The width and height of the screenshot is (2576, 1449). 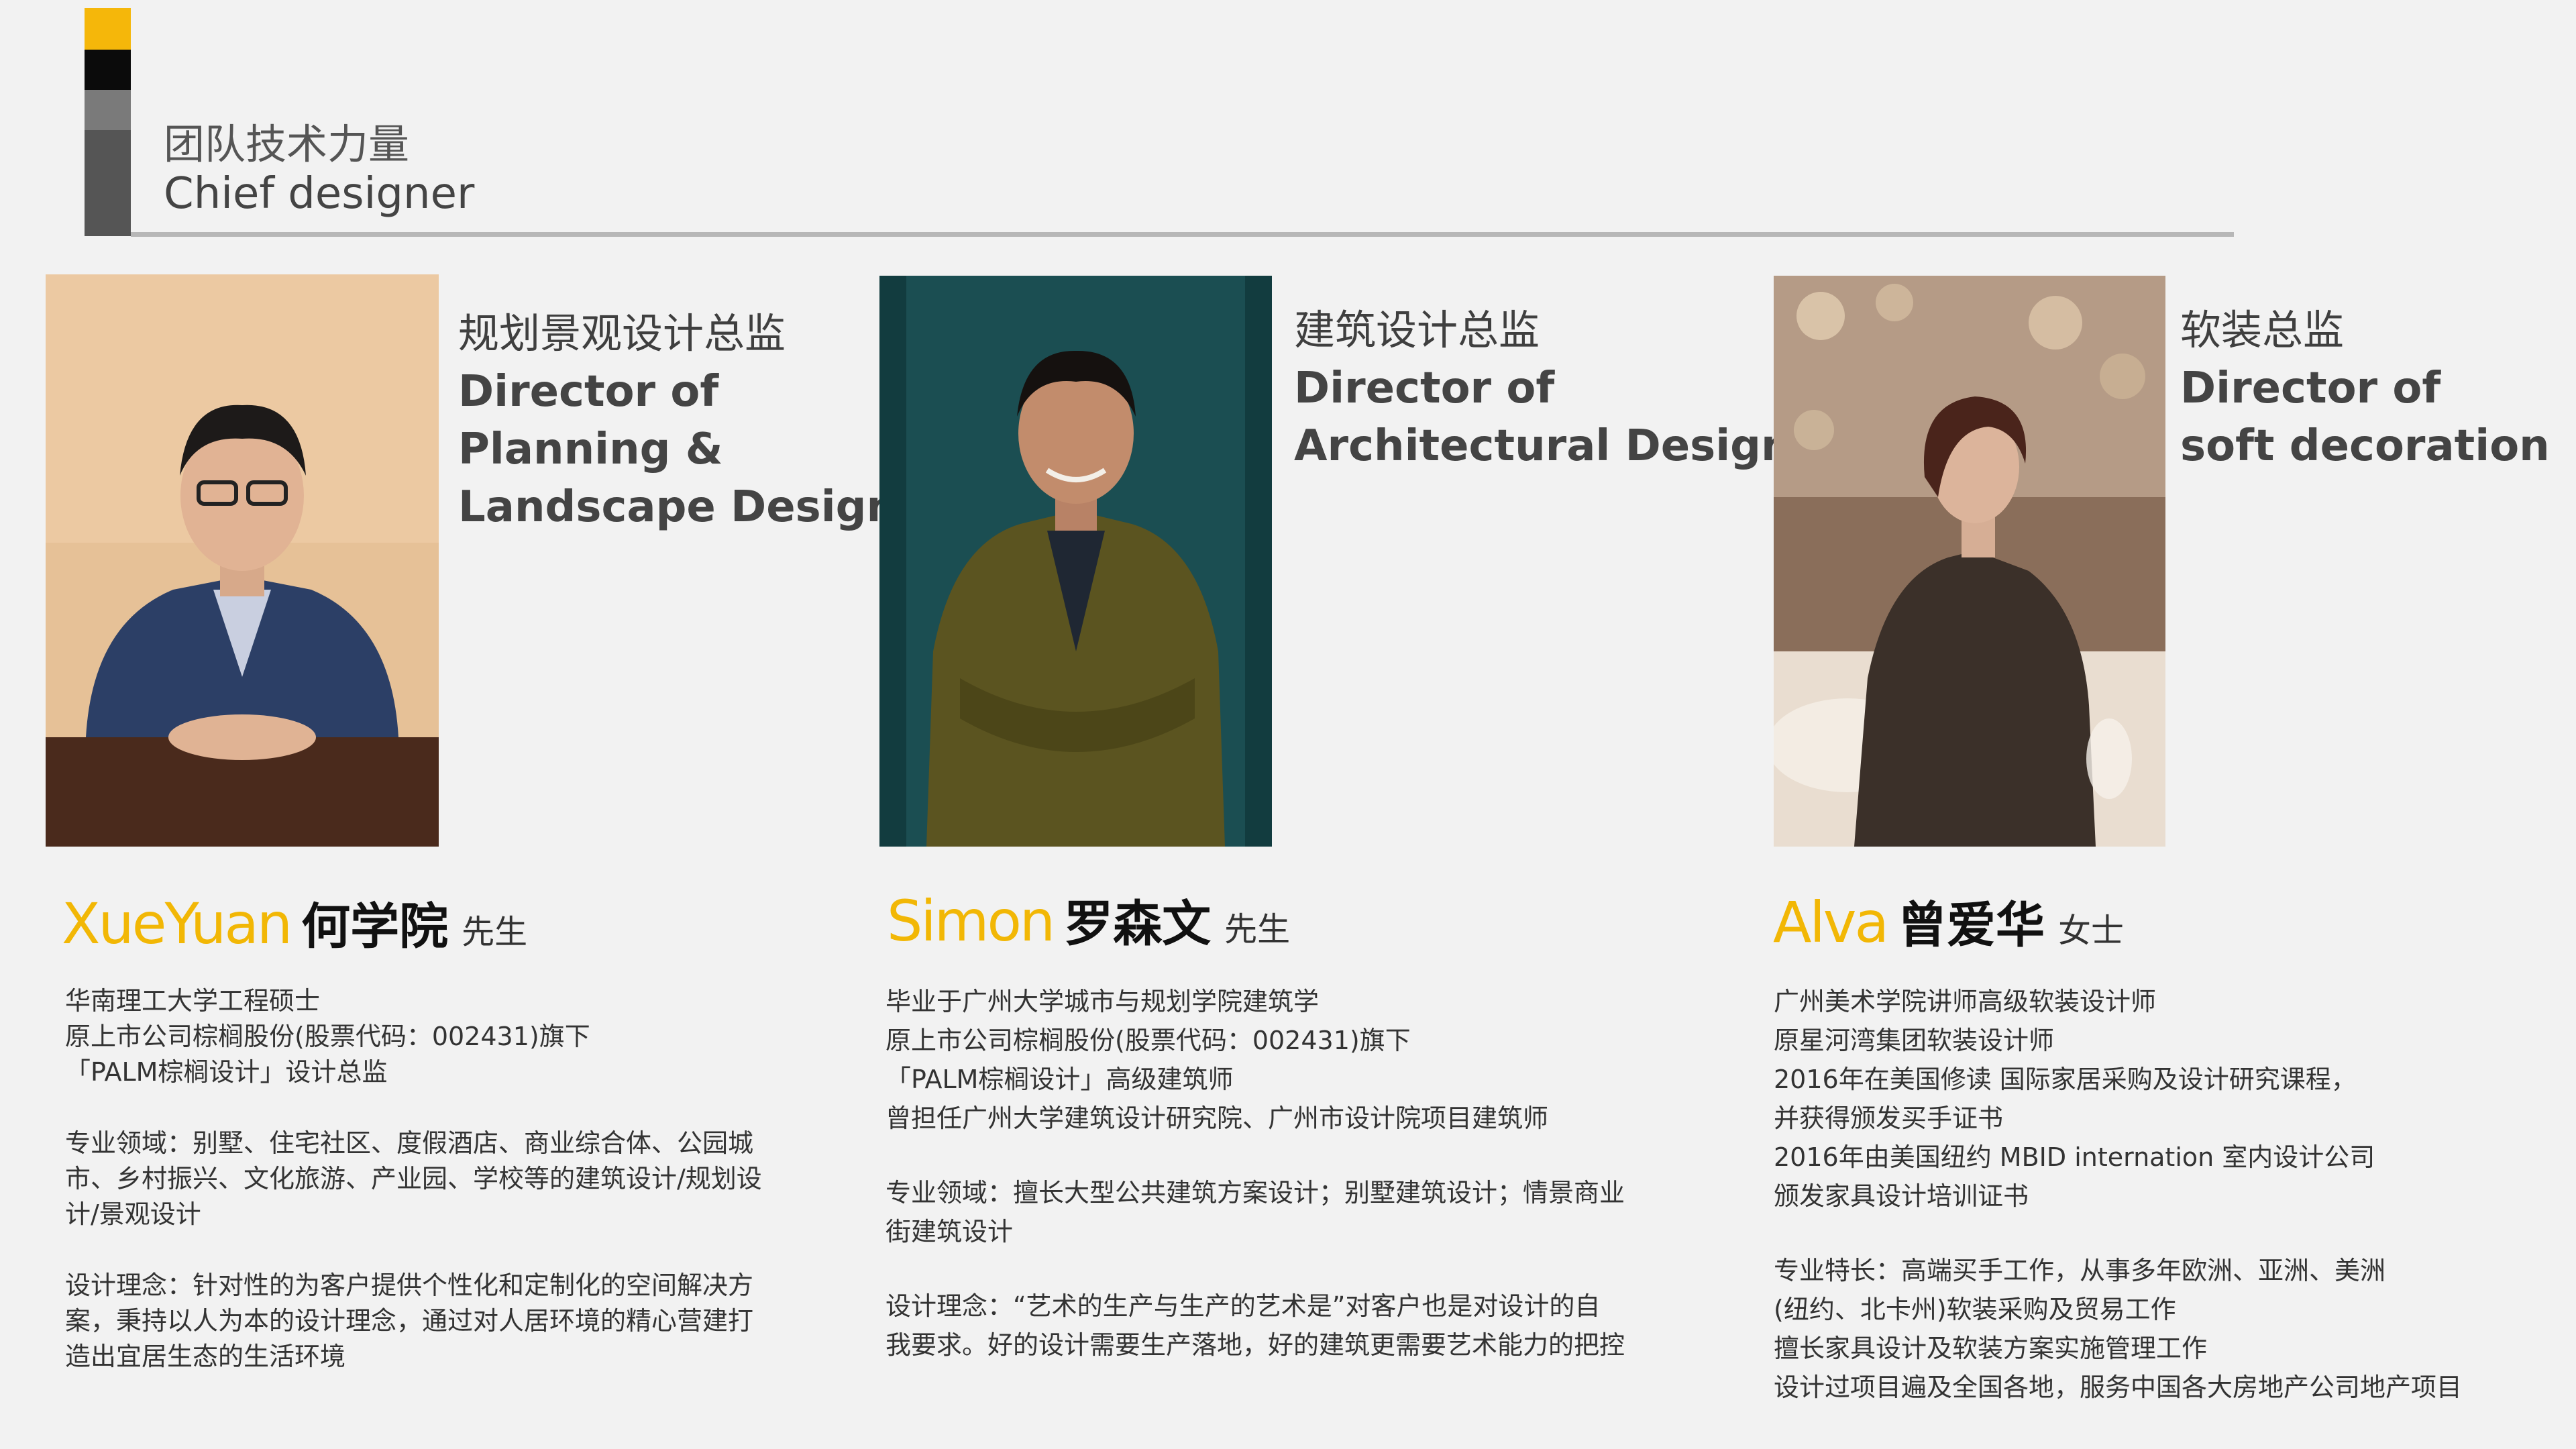 I want to click on header-accent-black, so click(x=108, y=70).